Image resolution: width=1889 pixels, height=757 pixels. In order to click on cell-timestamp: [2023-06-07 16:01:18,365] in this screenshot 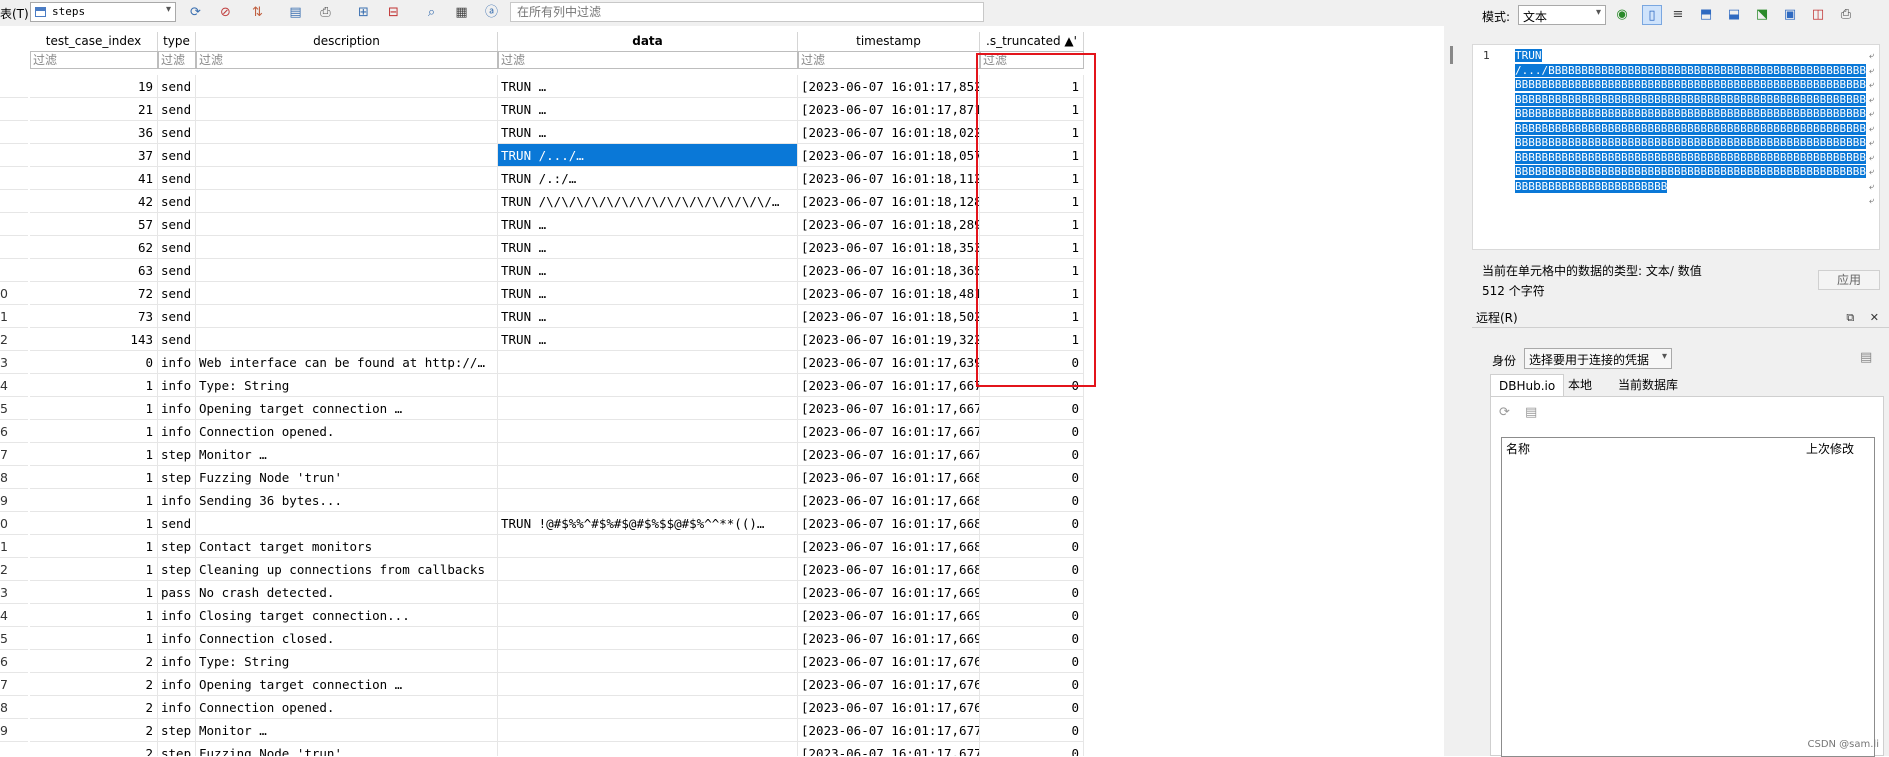, I will do `click(889, 270)`.